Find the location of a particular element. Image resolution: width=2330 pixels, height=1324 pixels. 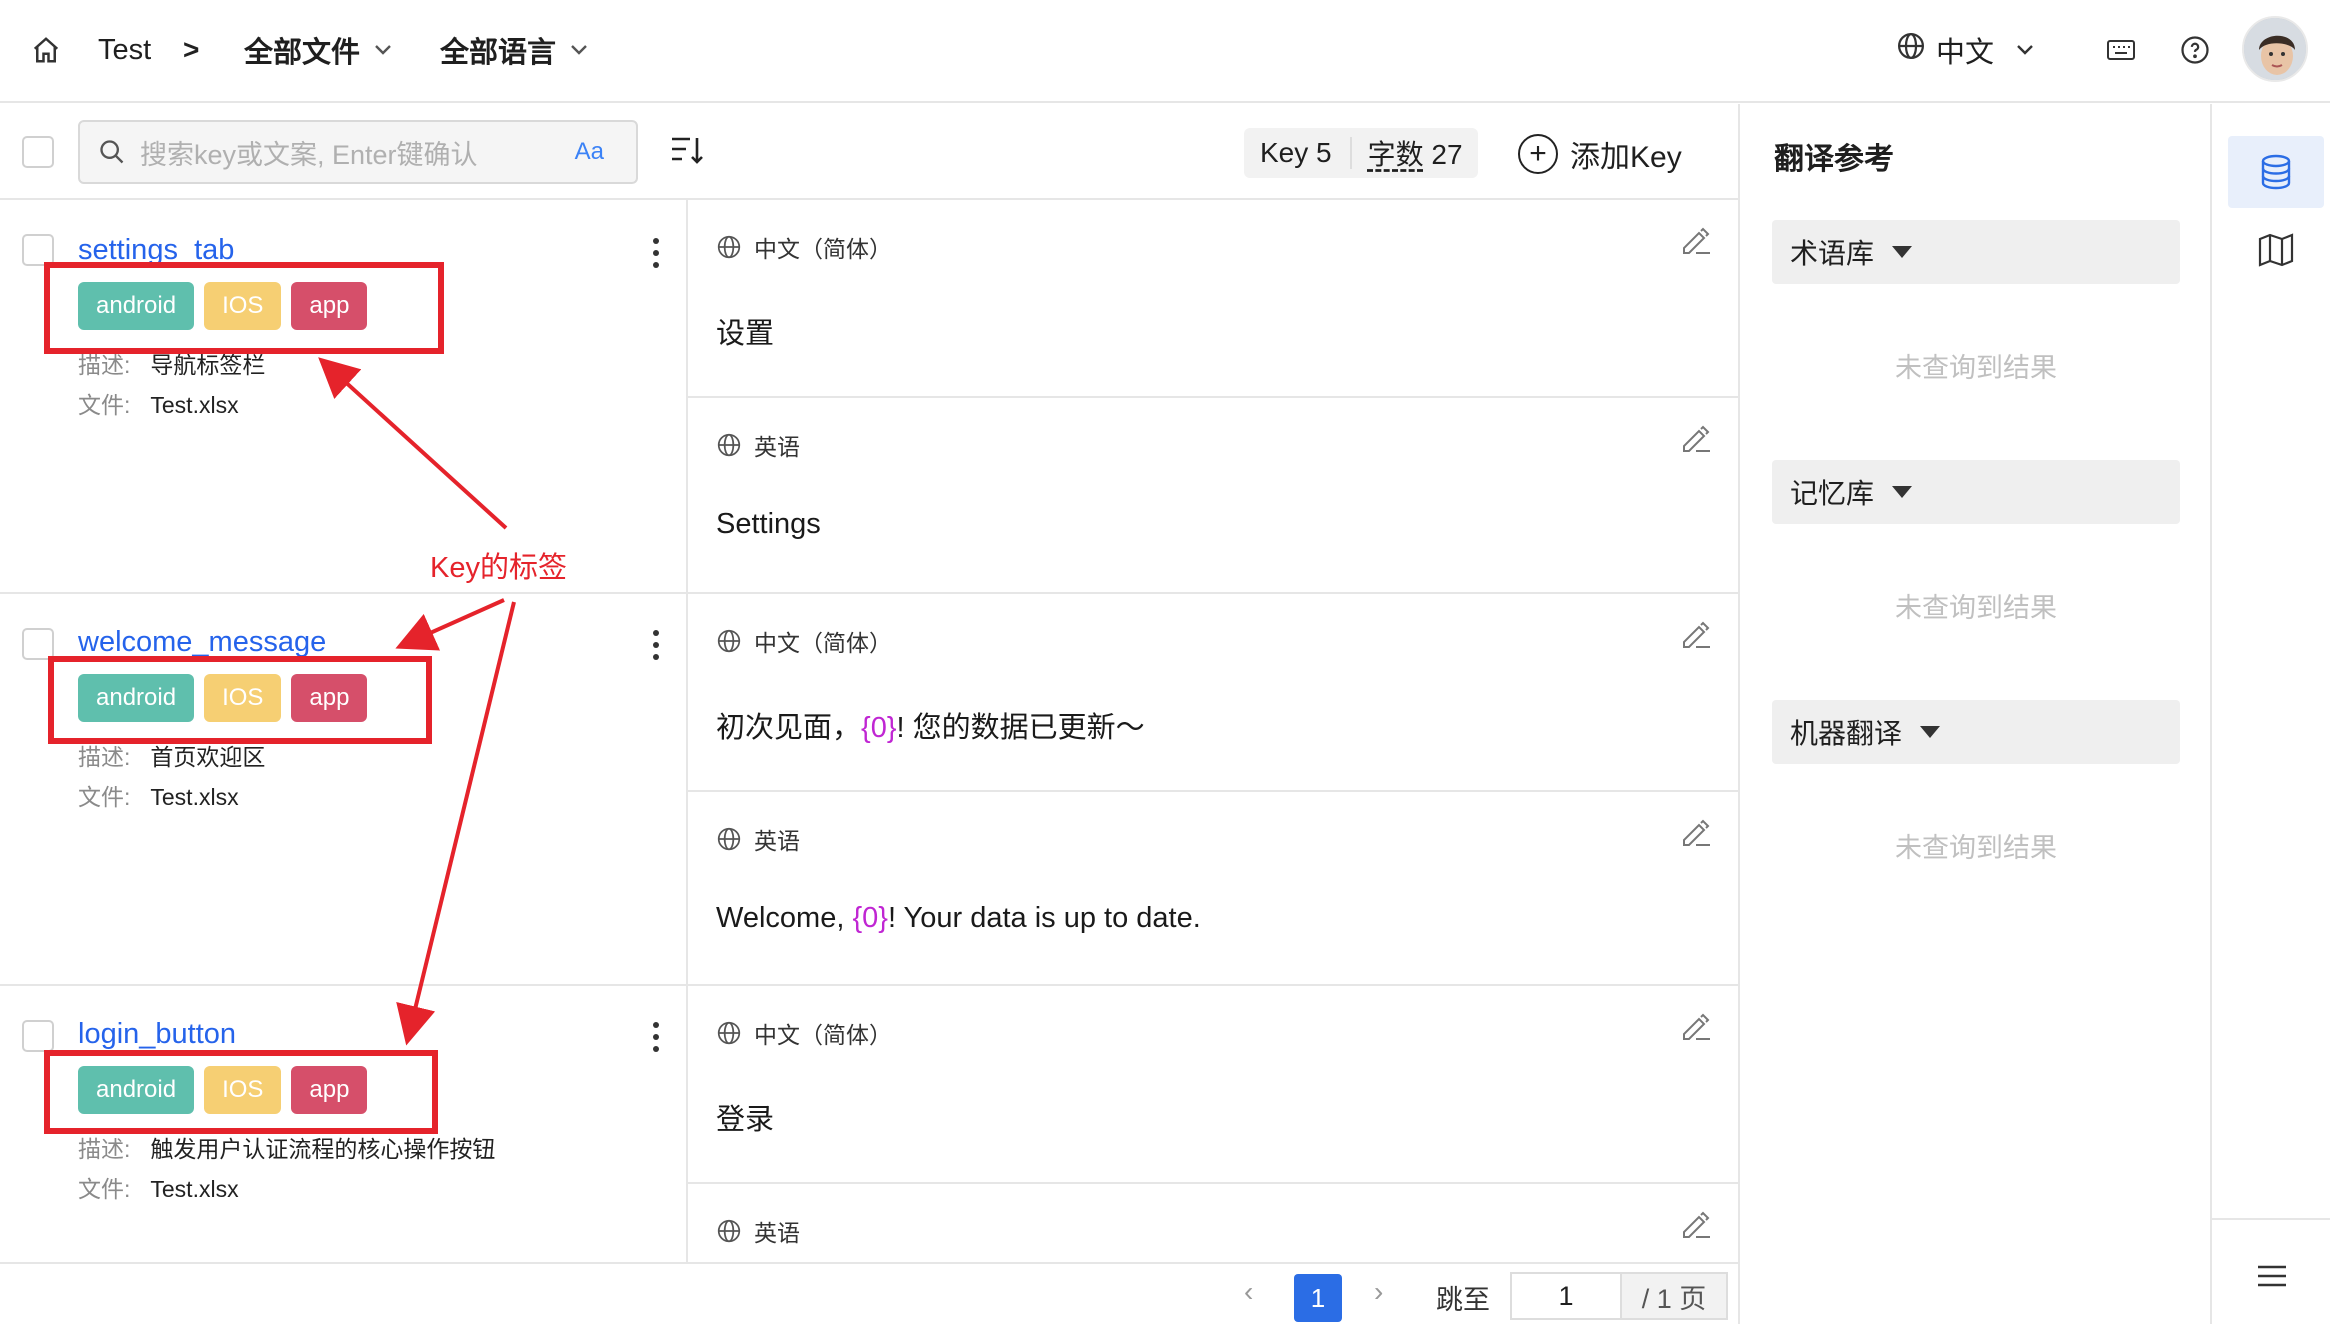

files-filter-dropdown: 全部文件 is located at coordinates (318, 50).